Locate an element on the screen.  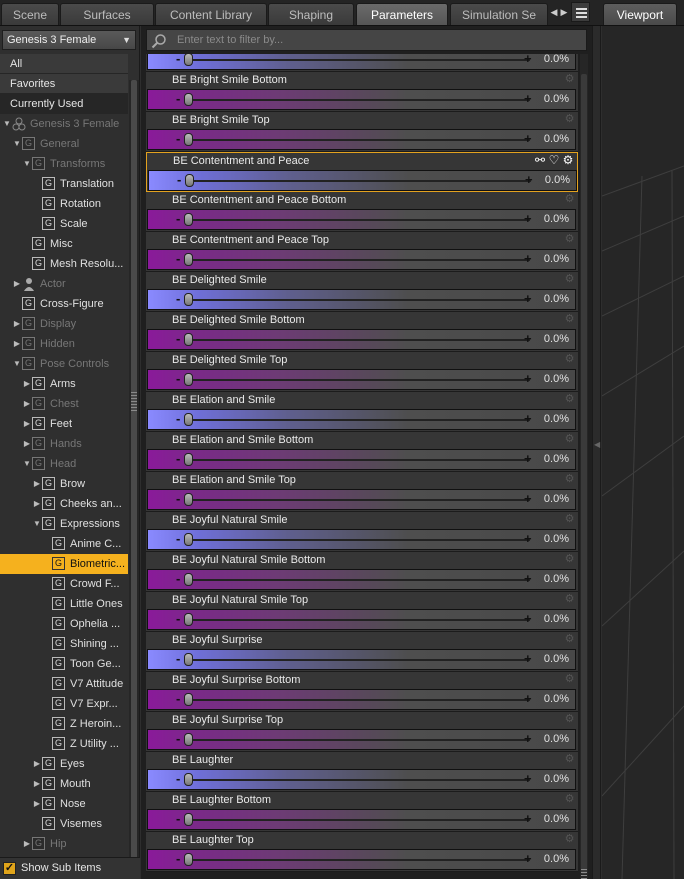
tree-node-nose: ▶ G Nose is located at coordinates (64, 804).